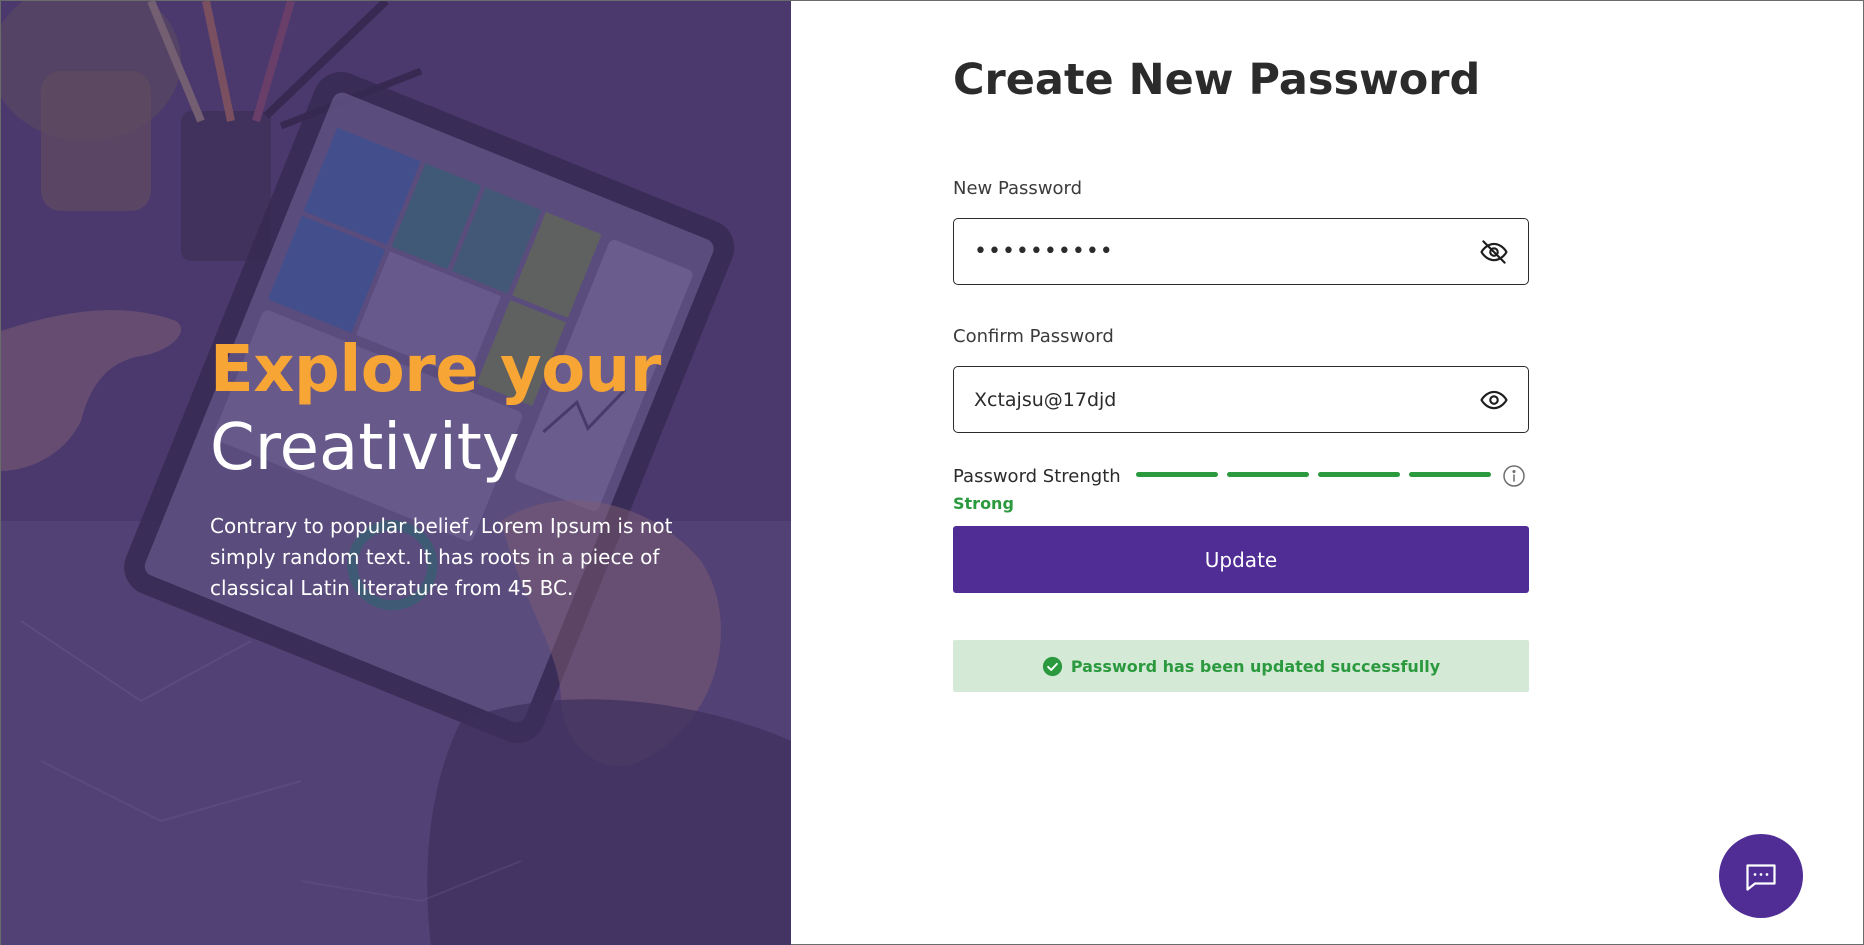  Describe the element at coordinates (1217, 80) in the screenshot. I see `page-title: Create New Password` at that location.